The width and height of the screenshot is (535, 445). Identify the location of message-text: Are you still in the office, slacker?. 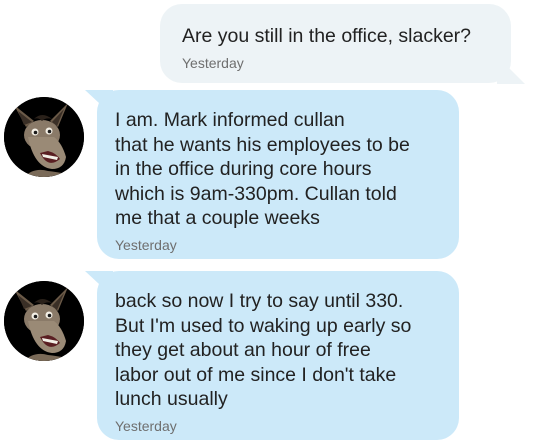
(327, 36).